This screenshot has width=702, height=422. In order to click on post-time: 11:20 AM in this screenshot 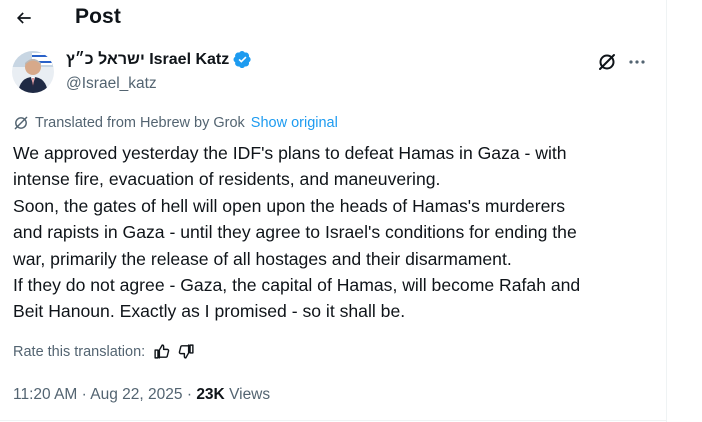, I will do `click(45, 394)`.